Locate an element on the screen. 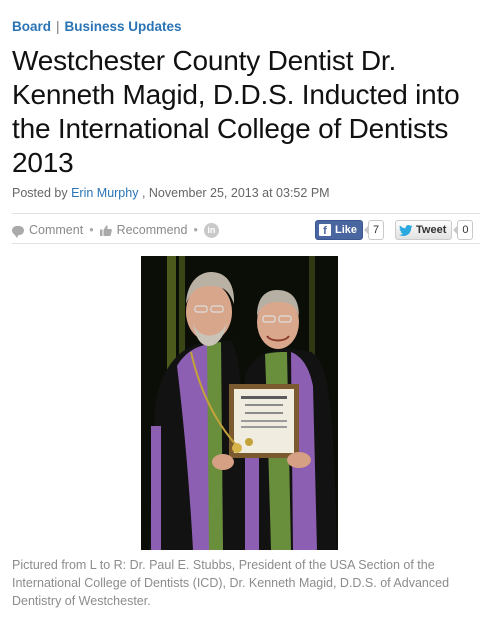  facebook-like-widget: f Like 7 is located at coordinates (350, 230).